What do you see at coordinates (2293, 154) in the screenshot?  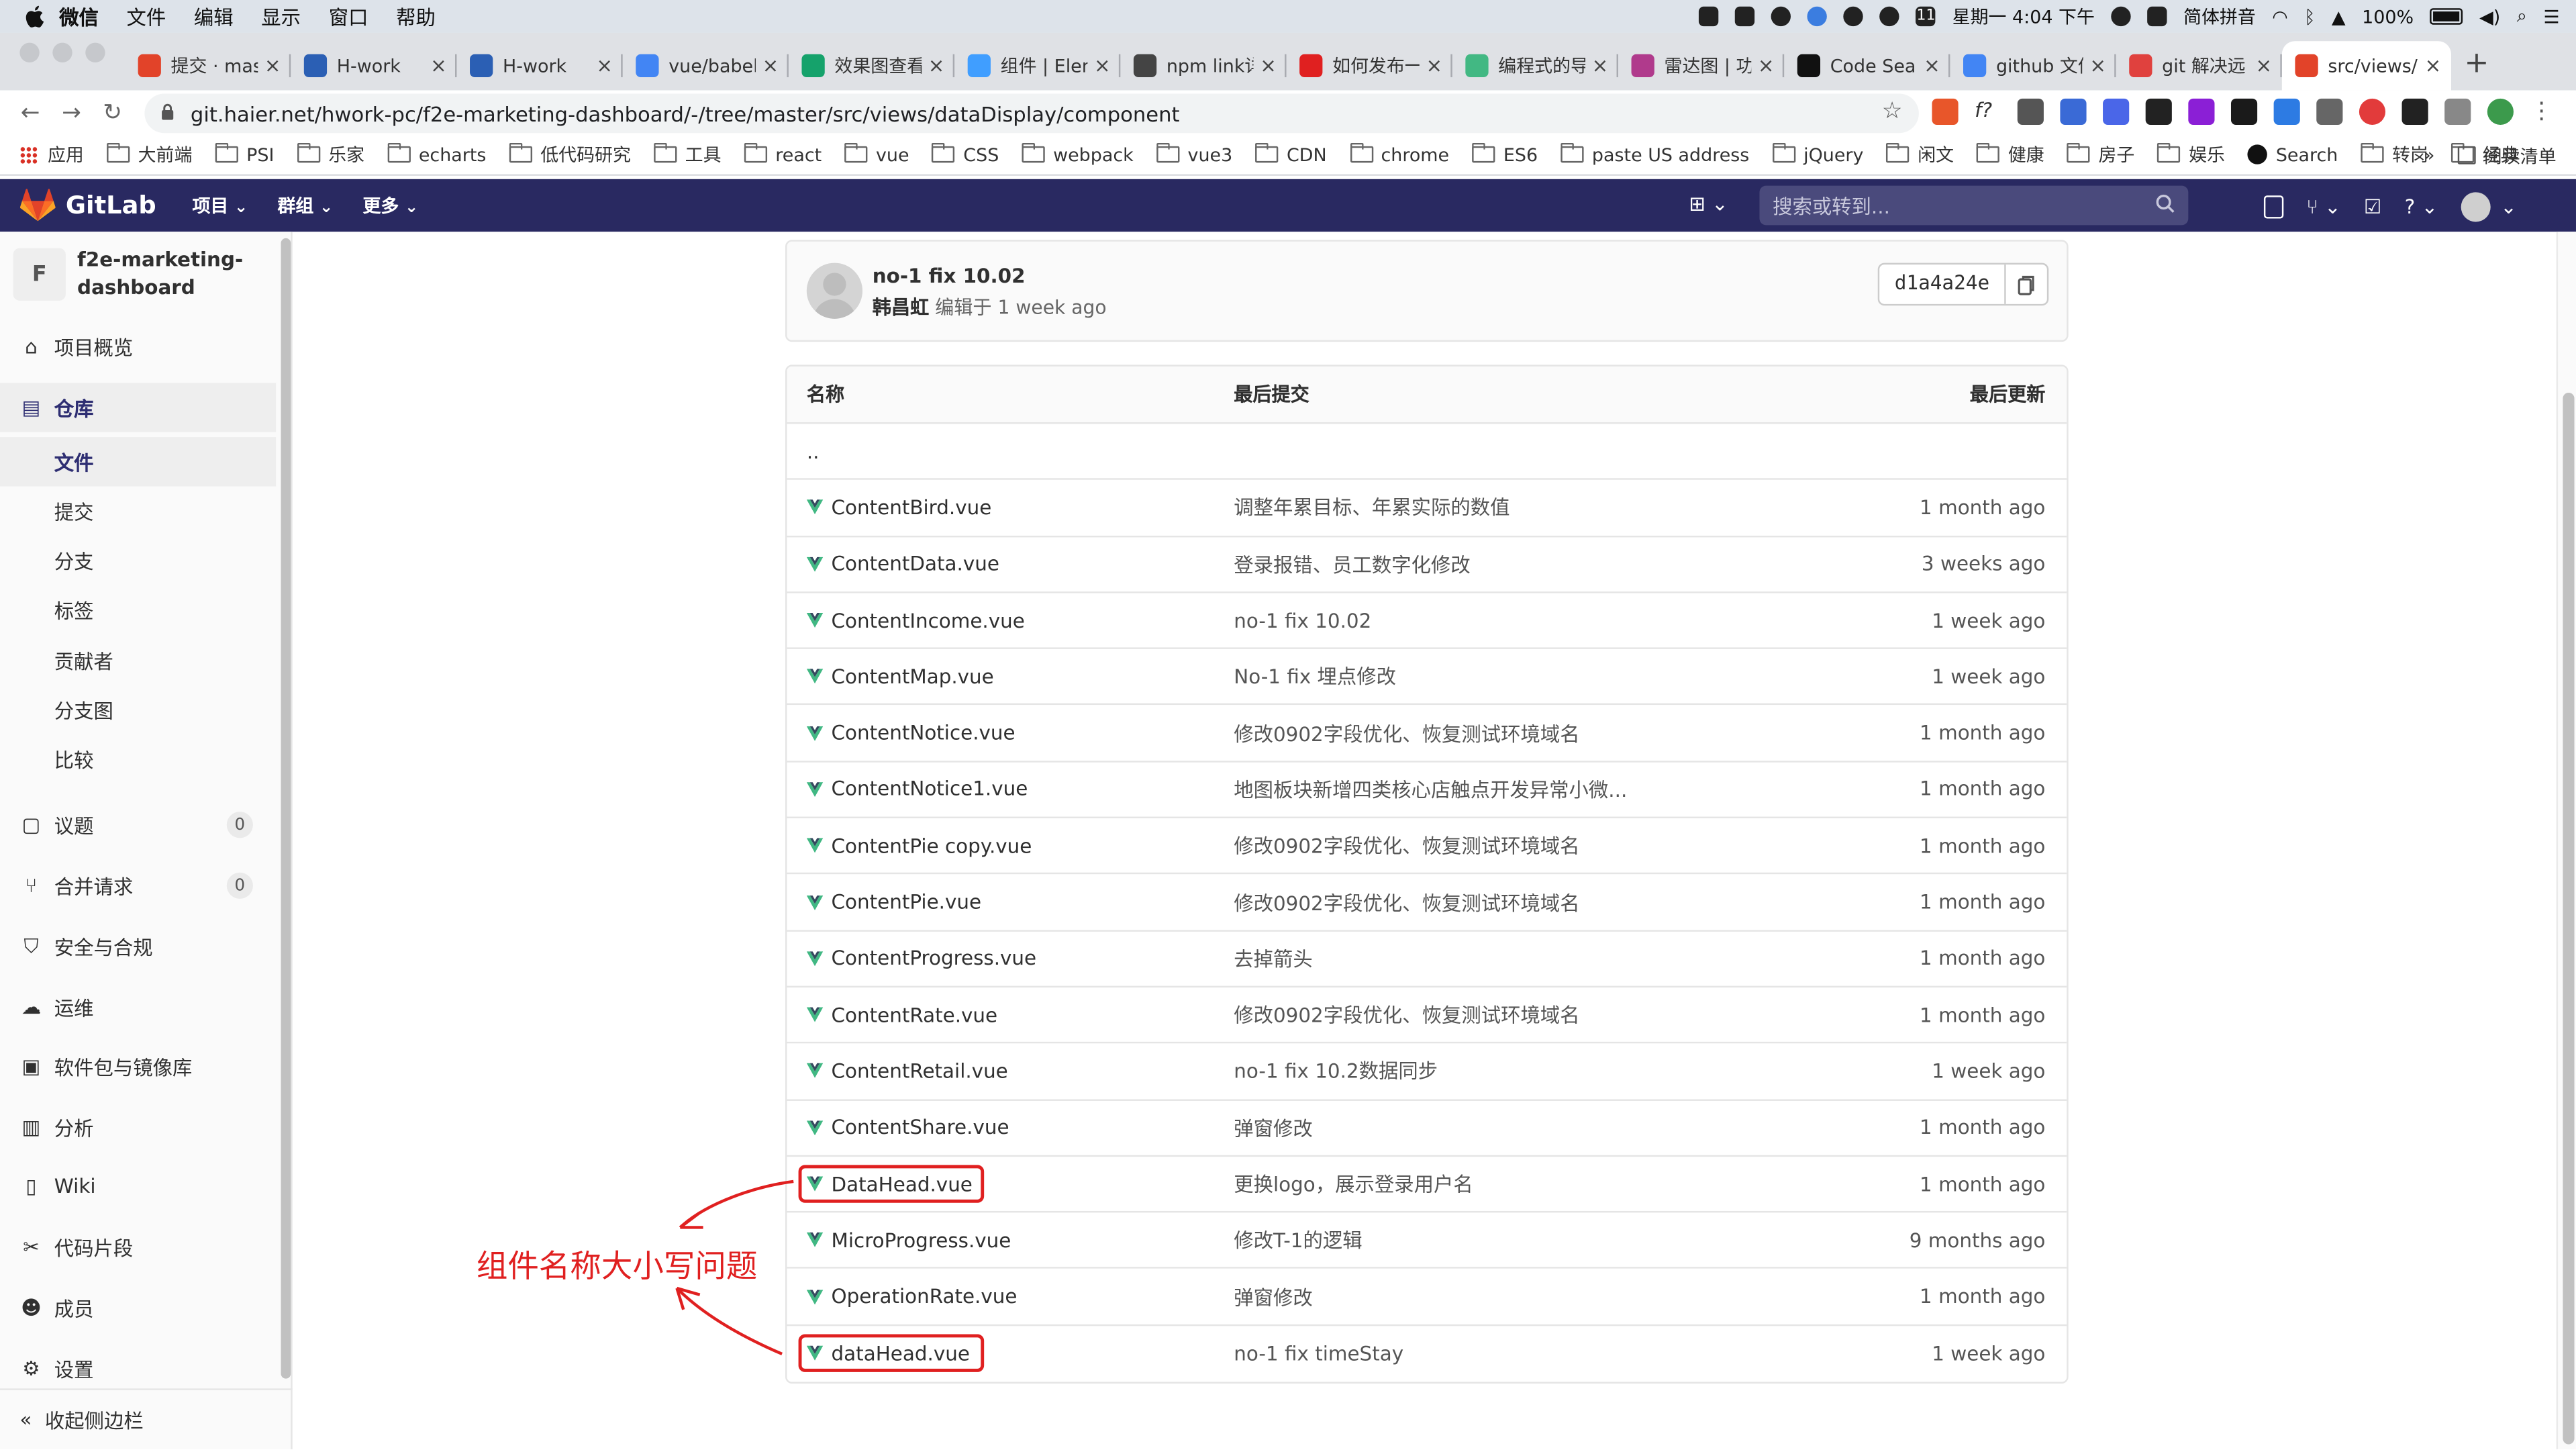 I see `bookmark-item: Search` at bounding box center [2293, 154].